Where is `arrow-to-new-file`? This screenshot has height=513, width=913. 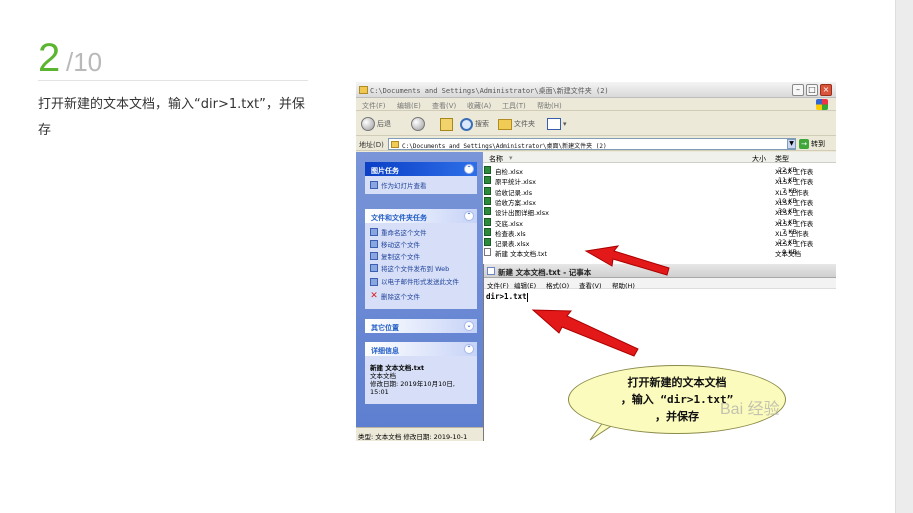
arrow-to-new-file is located at coordinates (627, 260).